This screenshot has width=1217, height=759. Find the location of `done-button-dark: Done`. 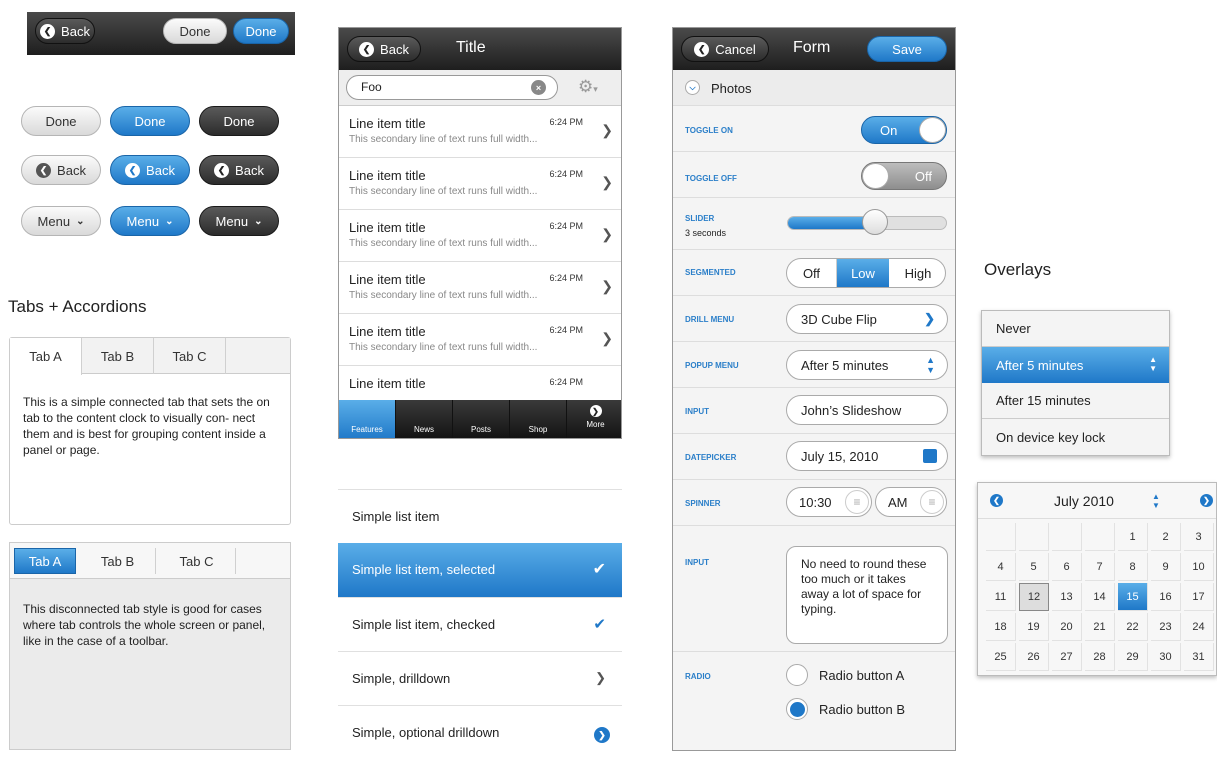

done-button-dark: Done is located at coordinates (239, 121).